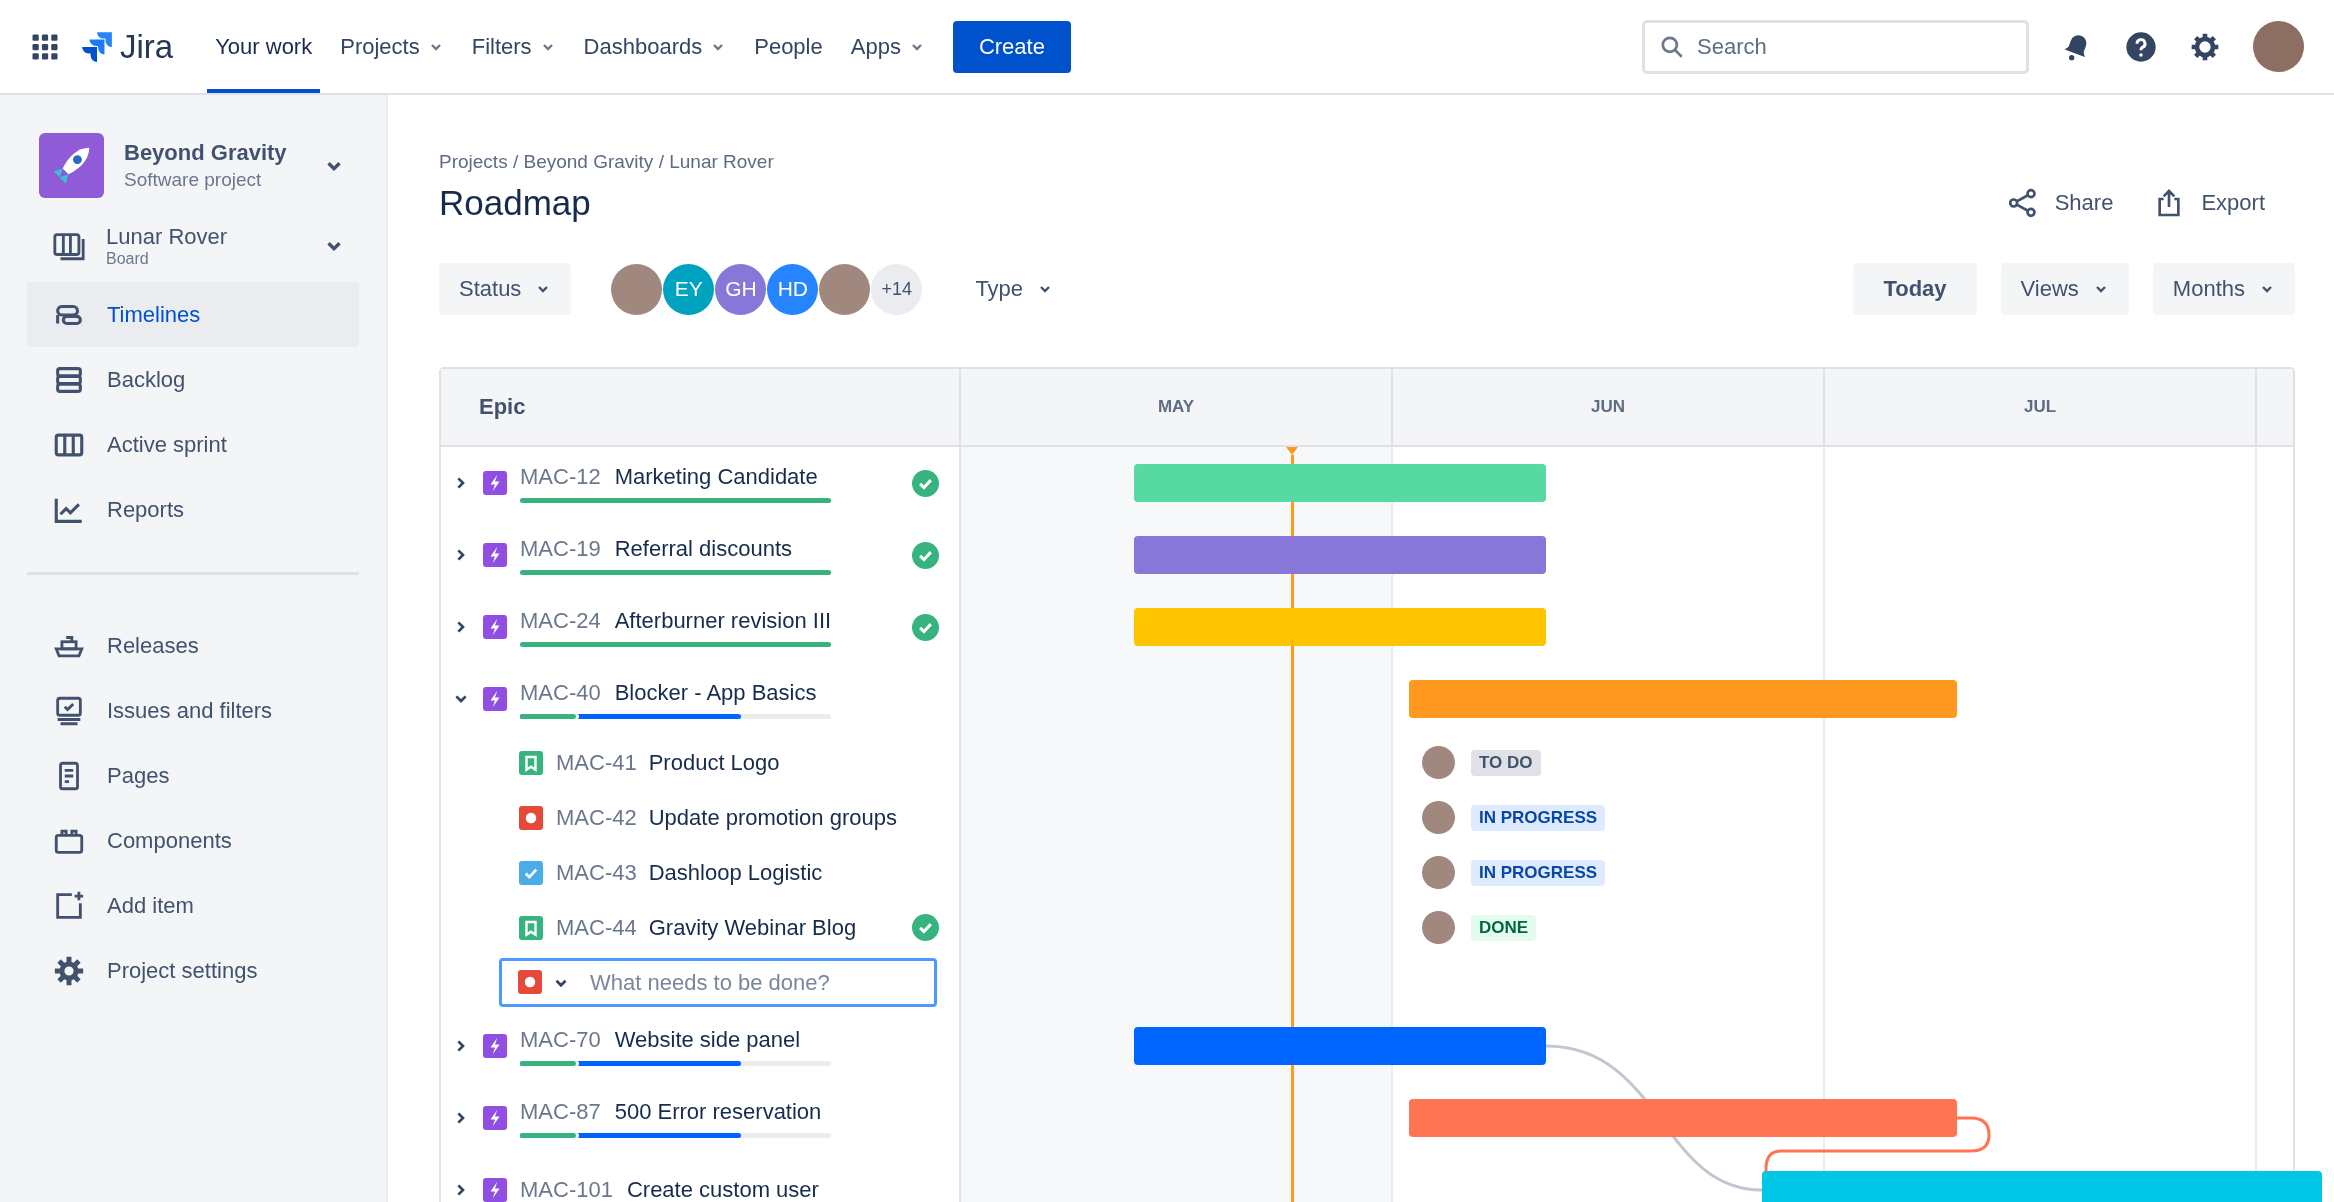  What do you see at coordinates (566, 1189) in the screenshot?
I see `issue-key: MAC-101` at bounding box center [566, 1189].